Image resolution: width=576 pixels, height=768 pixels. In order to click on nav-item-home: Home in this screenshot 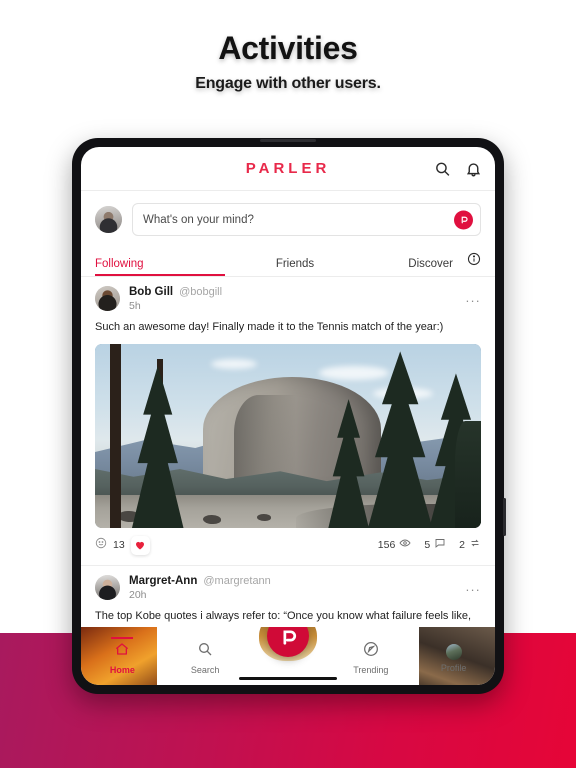, I will do `click(122, 658)`.